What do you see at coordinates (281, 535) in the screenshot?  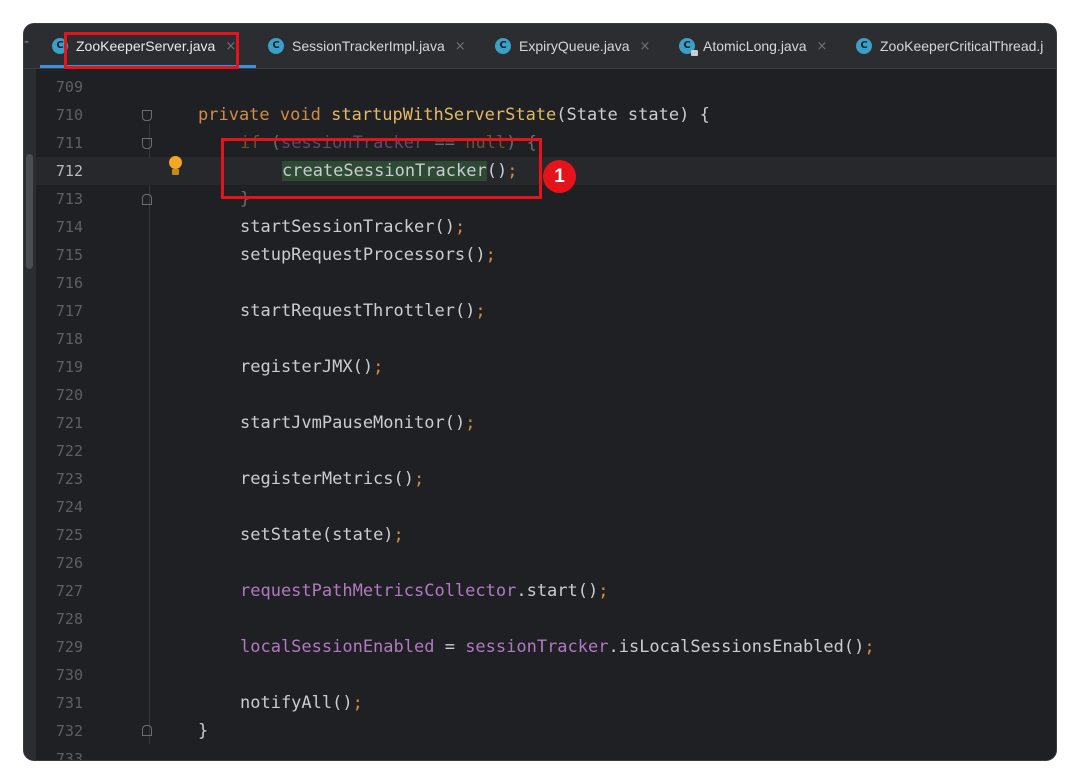 I see `code-token: setState` at bounding box center [281, 535].